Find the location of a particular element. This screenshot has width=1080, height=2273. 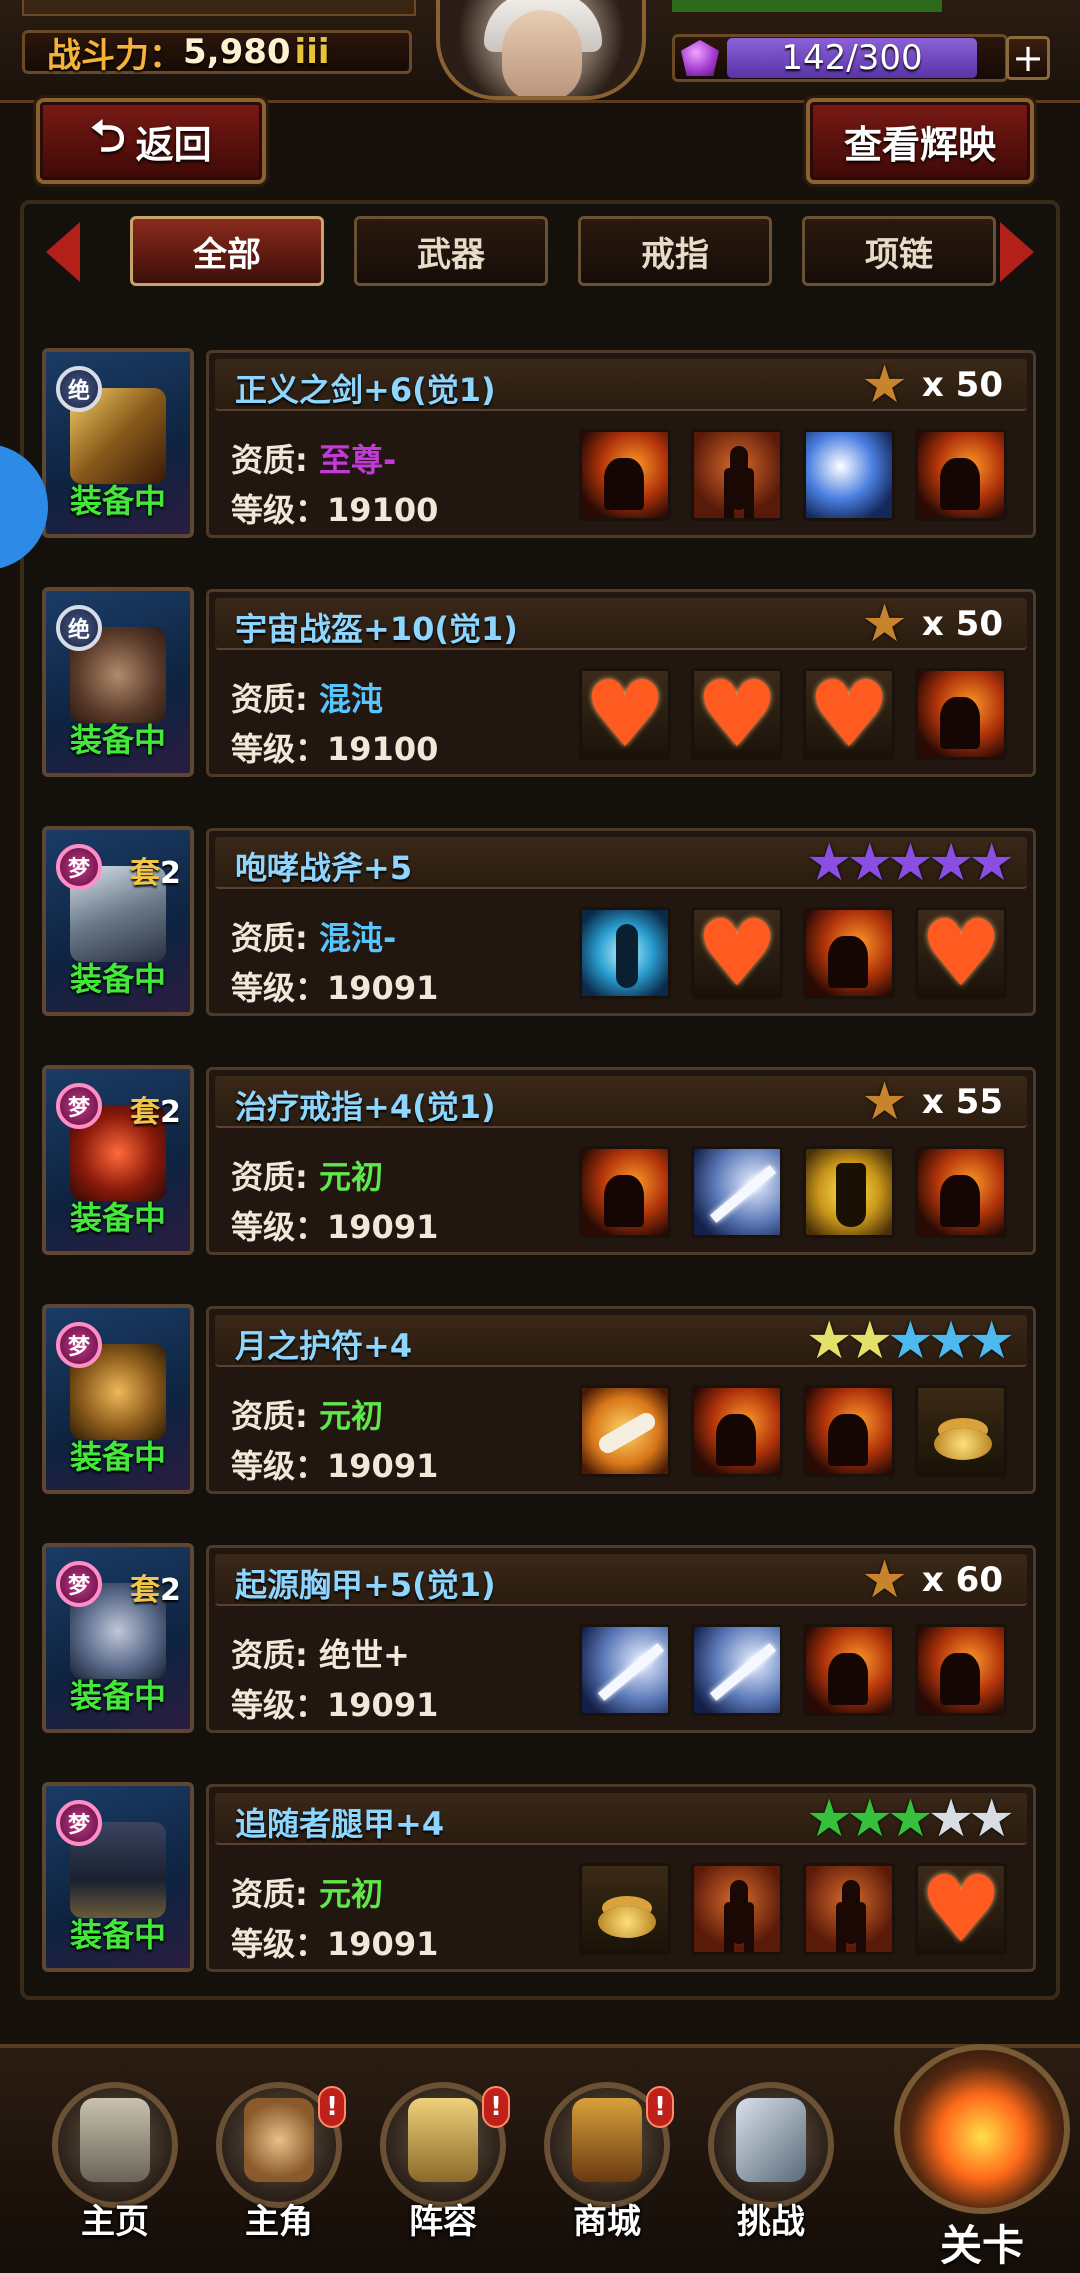

level-value: 19091 is located at coordinates (383, 1944).